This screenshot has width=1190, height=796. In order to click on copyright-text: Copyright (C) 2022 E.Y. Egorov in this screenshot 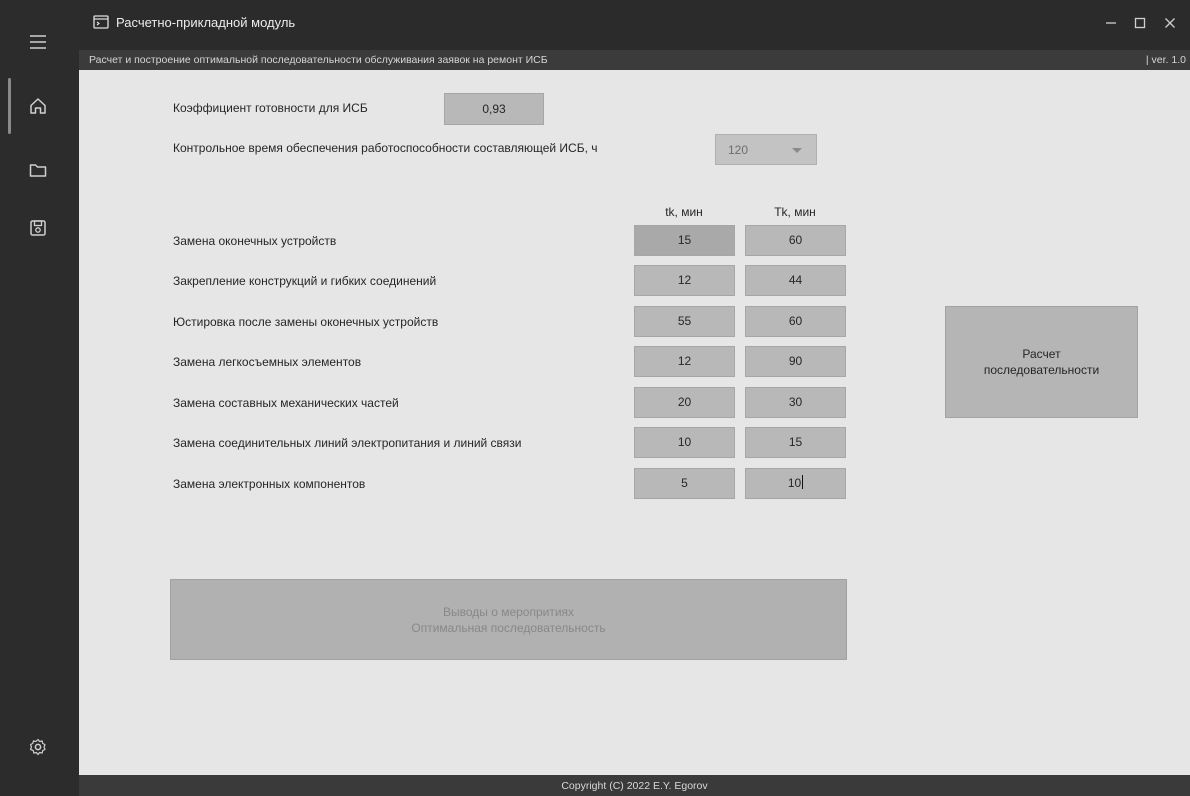, I will do `click(634, 786)`.